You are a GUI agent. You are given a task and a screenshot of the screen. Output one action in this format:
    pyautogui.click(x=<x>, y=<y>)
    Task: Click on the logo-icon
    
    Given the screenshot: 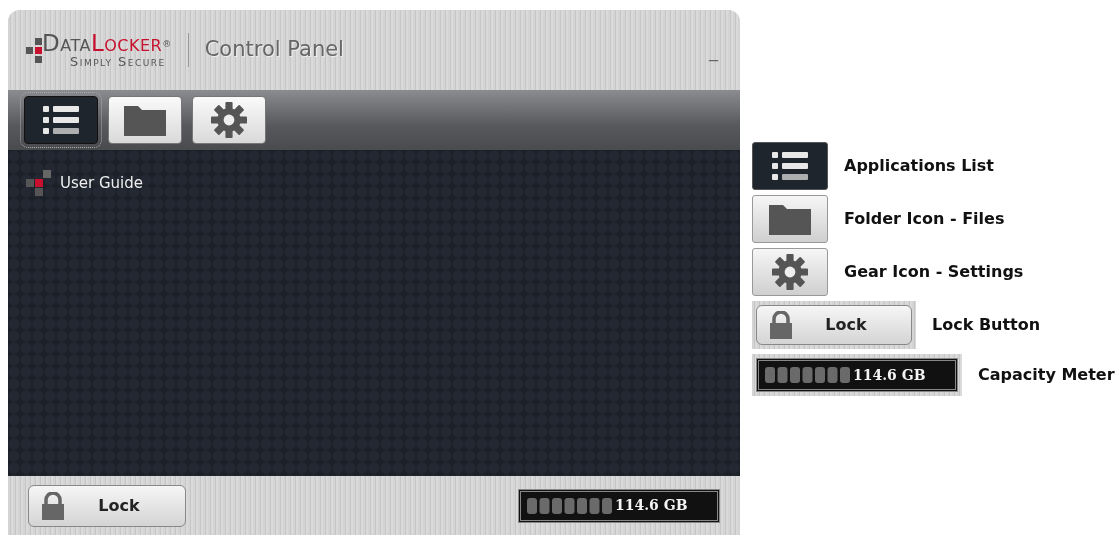 What is the action you would take?
    pyautogui.click(x=34, y=50)
    